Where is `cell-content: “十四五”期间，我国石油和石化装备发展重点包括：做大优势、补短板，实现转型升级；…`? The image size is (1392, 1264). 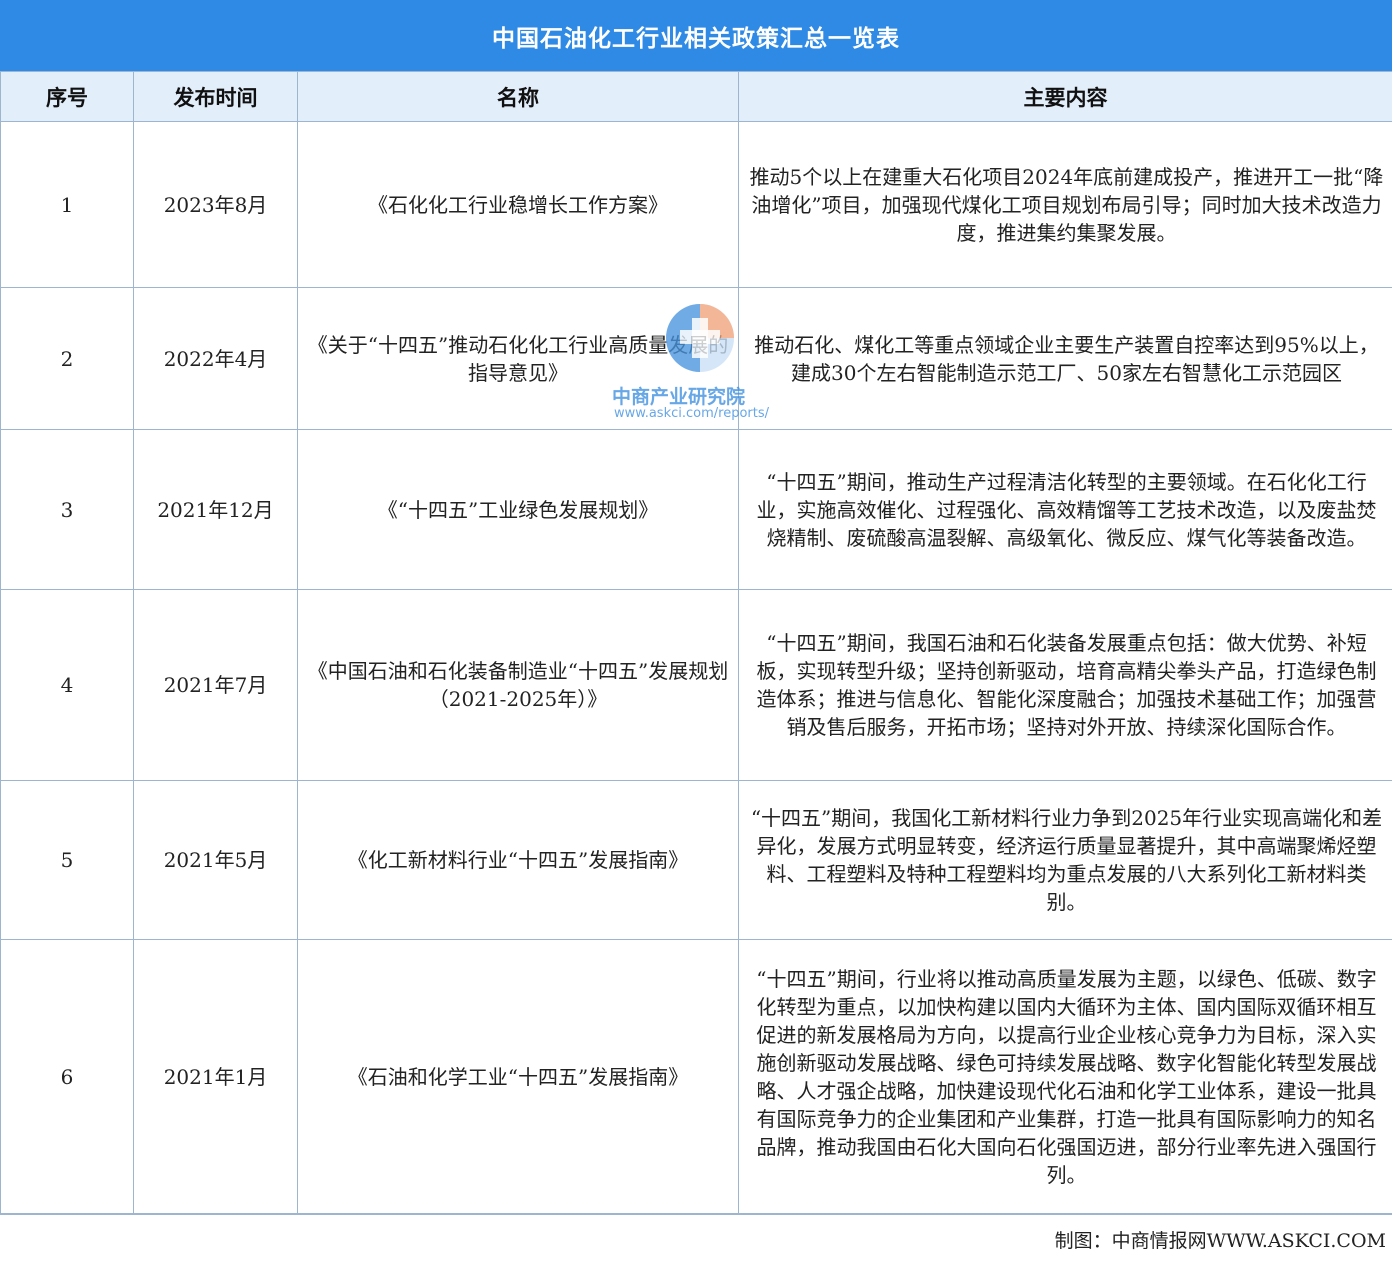
cell-content: “十四五”期间，我国石油和石化装备发展重点包括：做大优势、补短板，实现转型升级；… is located at coordinates (1065, 685).